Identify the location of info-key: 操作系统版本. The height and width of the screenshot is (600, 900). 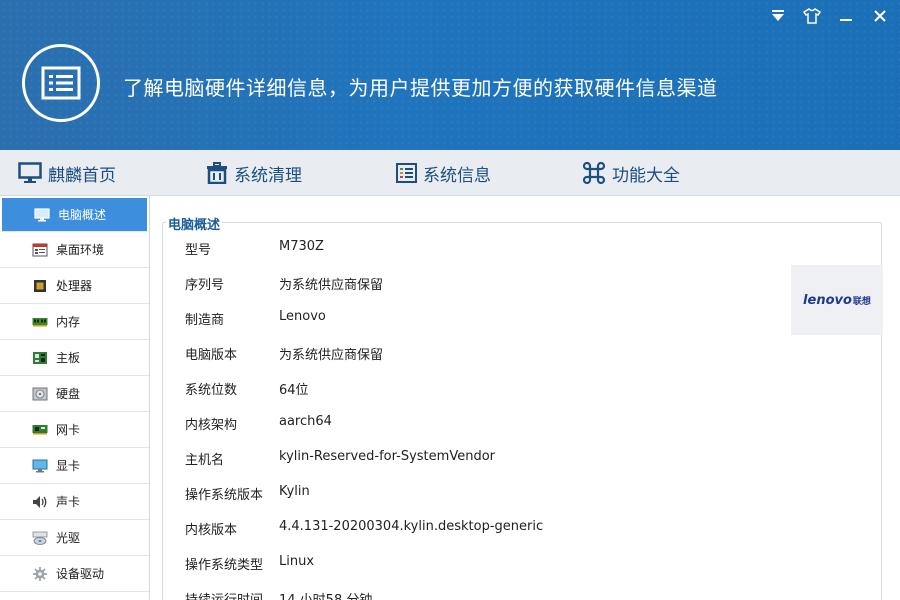
(224, 495).